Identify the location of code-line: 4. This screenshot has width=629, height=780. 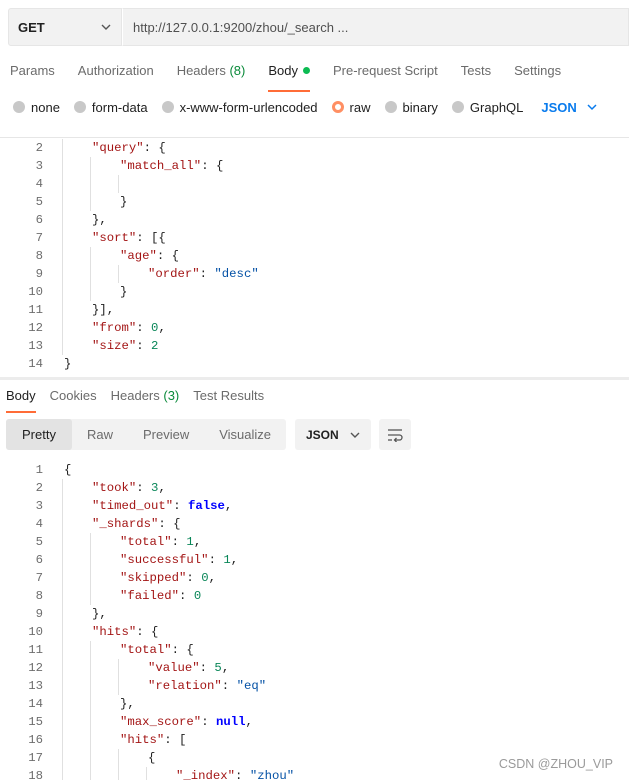
(314, 184).